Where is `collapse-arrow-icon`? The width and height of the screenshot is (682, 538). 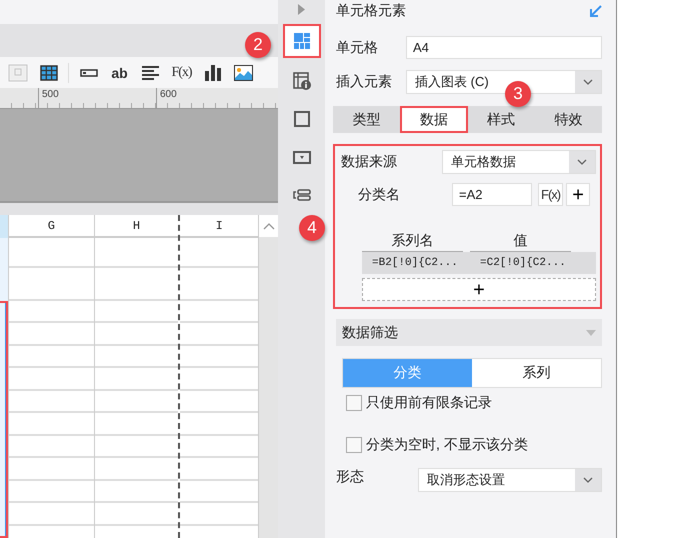 collapse-arrow-icon is located at coordinates (595, 11).